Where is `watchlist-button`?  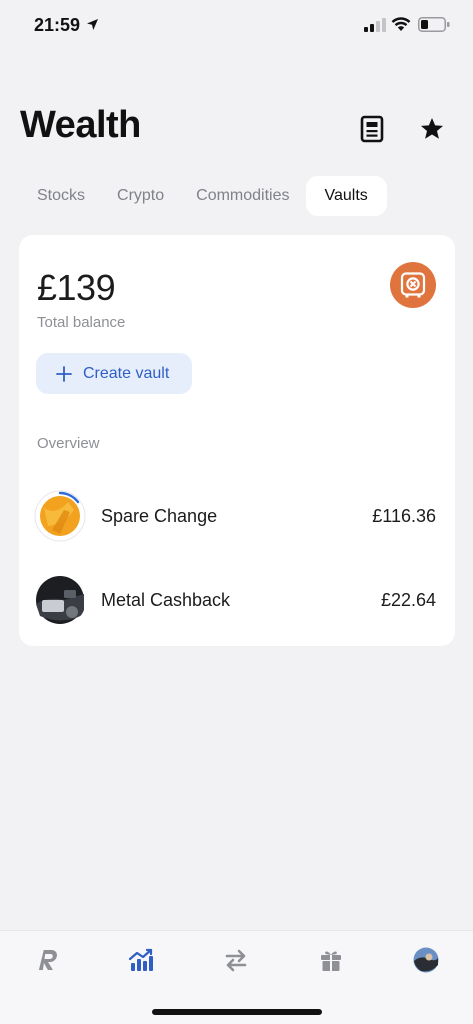 watchlist-button is located at coordinates (432, 129).